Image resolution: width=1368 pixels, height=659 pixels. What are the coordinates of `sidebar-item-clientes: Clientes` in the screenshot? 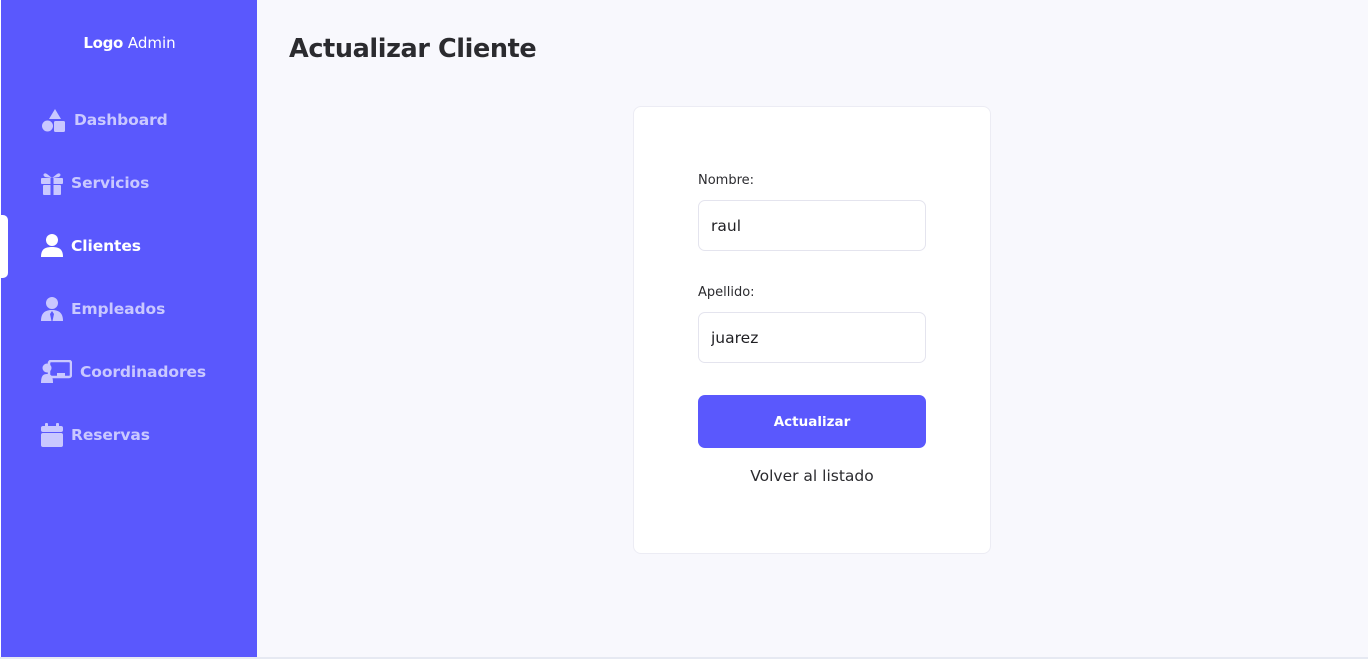 It's located at (91, 246).